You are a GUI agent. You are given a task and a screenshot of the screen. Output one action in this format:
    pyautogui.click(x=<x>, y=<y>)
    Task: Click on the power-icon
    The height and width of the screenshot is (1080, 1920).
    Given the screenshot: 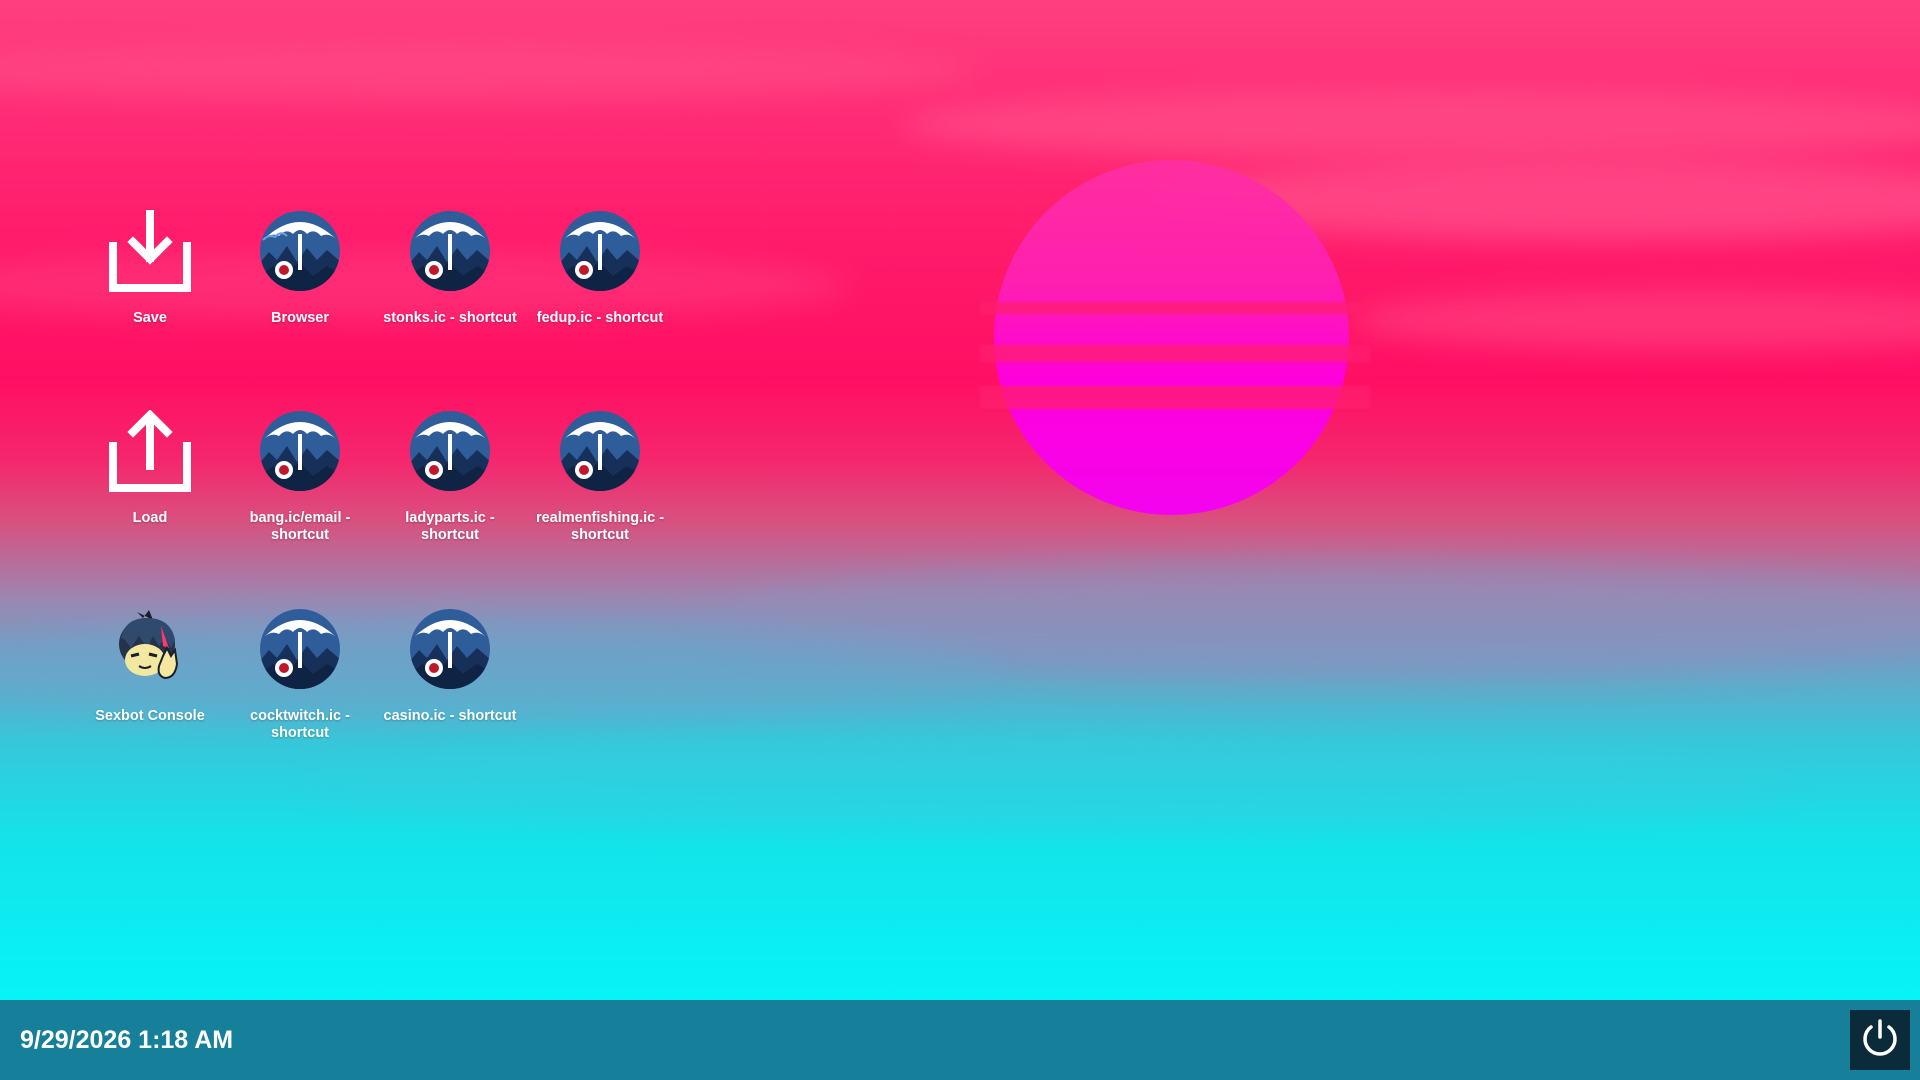 What is the action you would take?
    pyautogui.click(x=1880, y=1040)
    